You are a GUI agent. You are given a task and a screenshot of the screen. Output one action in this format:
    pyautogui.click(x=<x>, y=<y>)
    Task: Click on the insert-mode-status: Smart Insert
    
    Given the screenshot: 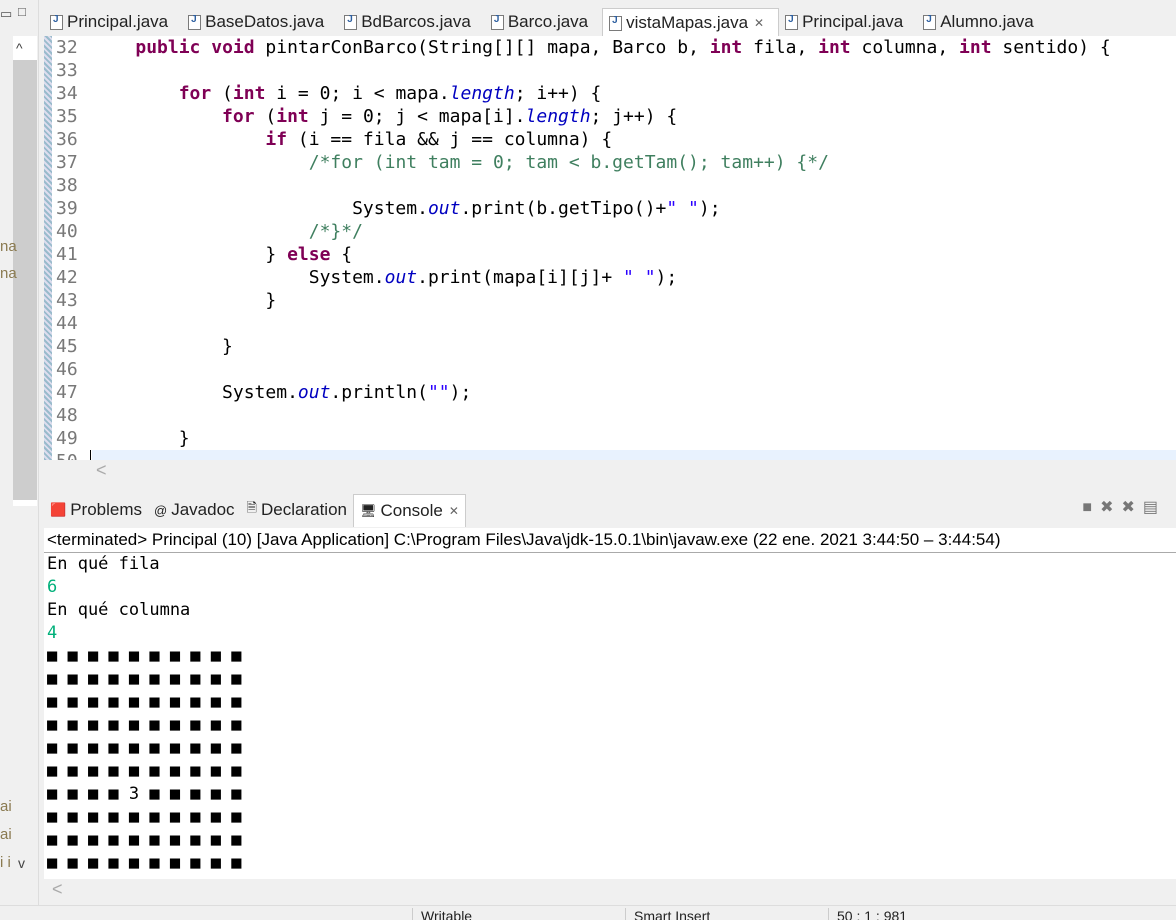 What is the action you would take?
    pyautogui.click(x=667, y=914)
    